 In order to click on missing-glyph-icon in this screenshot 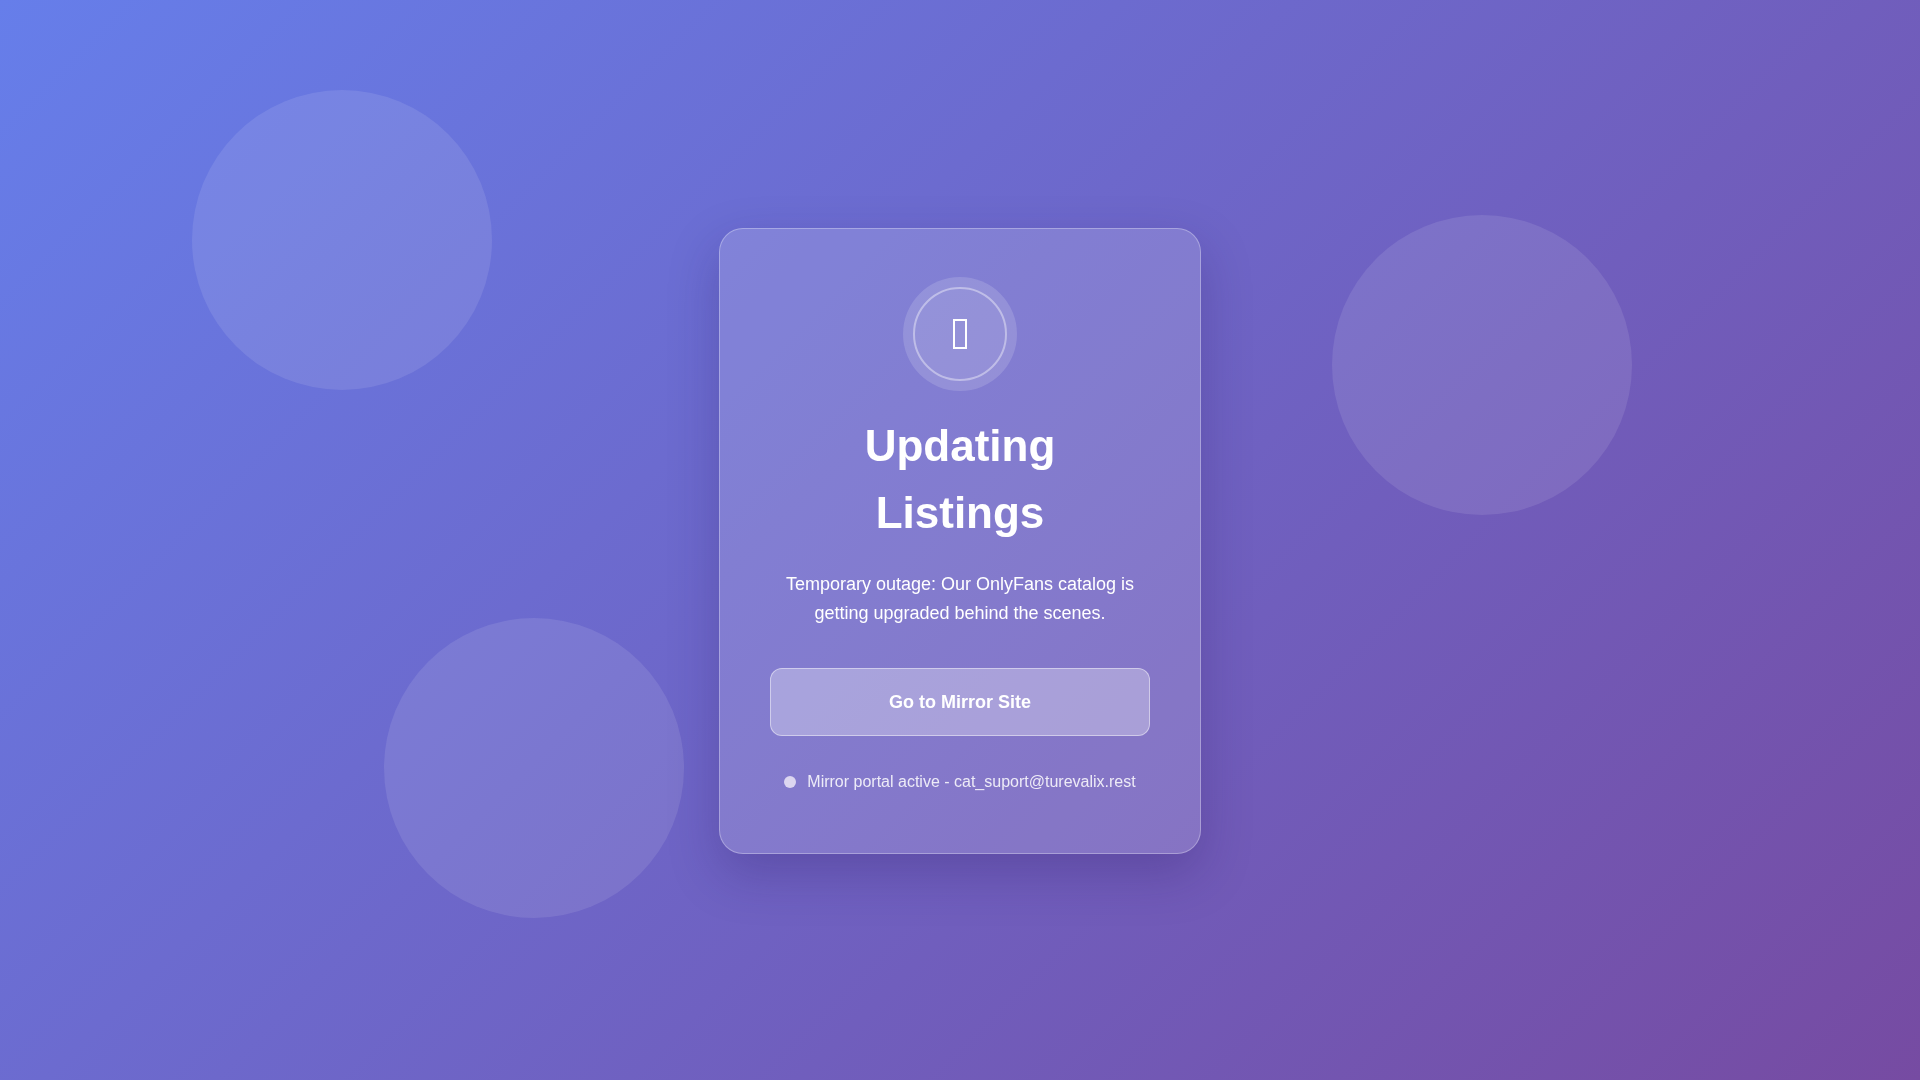, I will do `click(960, 334)`.